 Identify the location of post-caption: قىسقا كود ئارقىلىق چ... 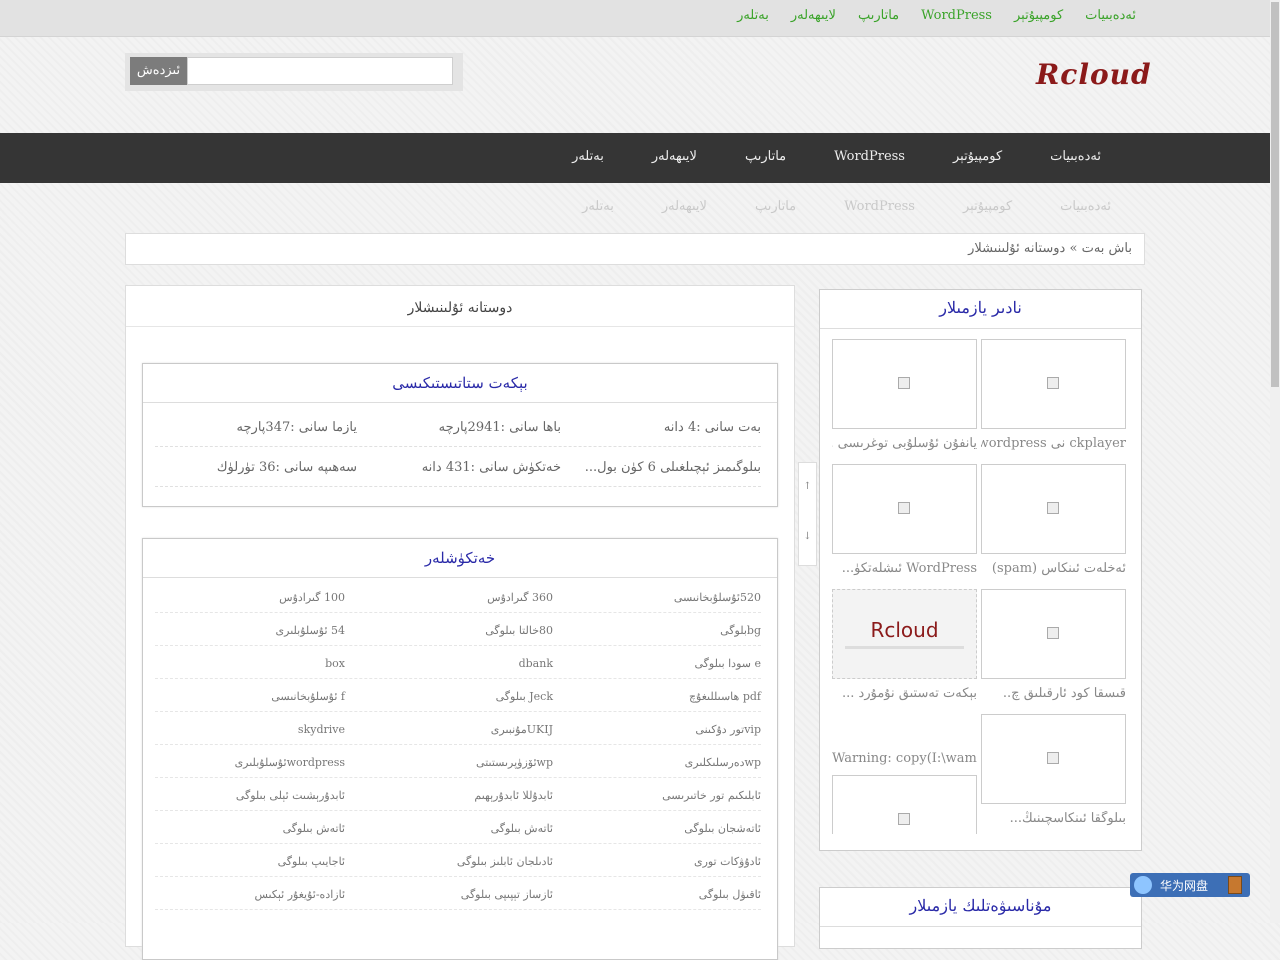
(1053, 693).